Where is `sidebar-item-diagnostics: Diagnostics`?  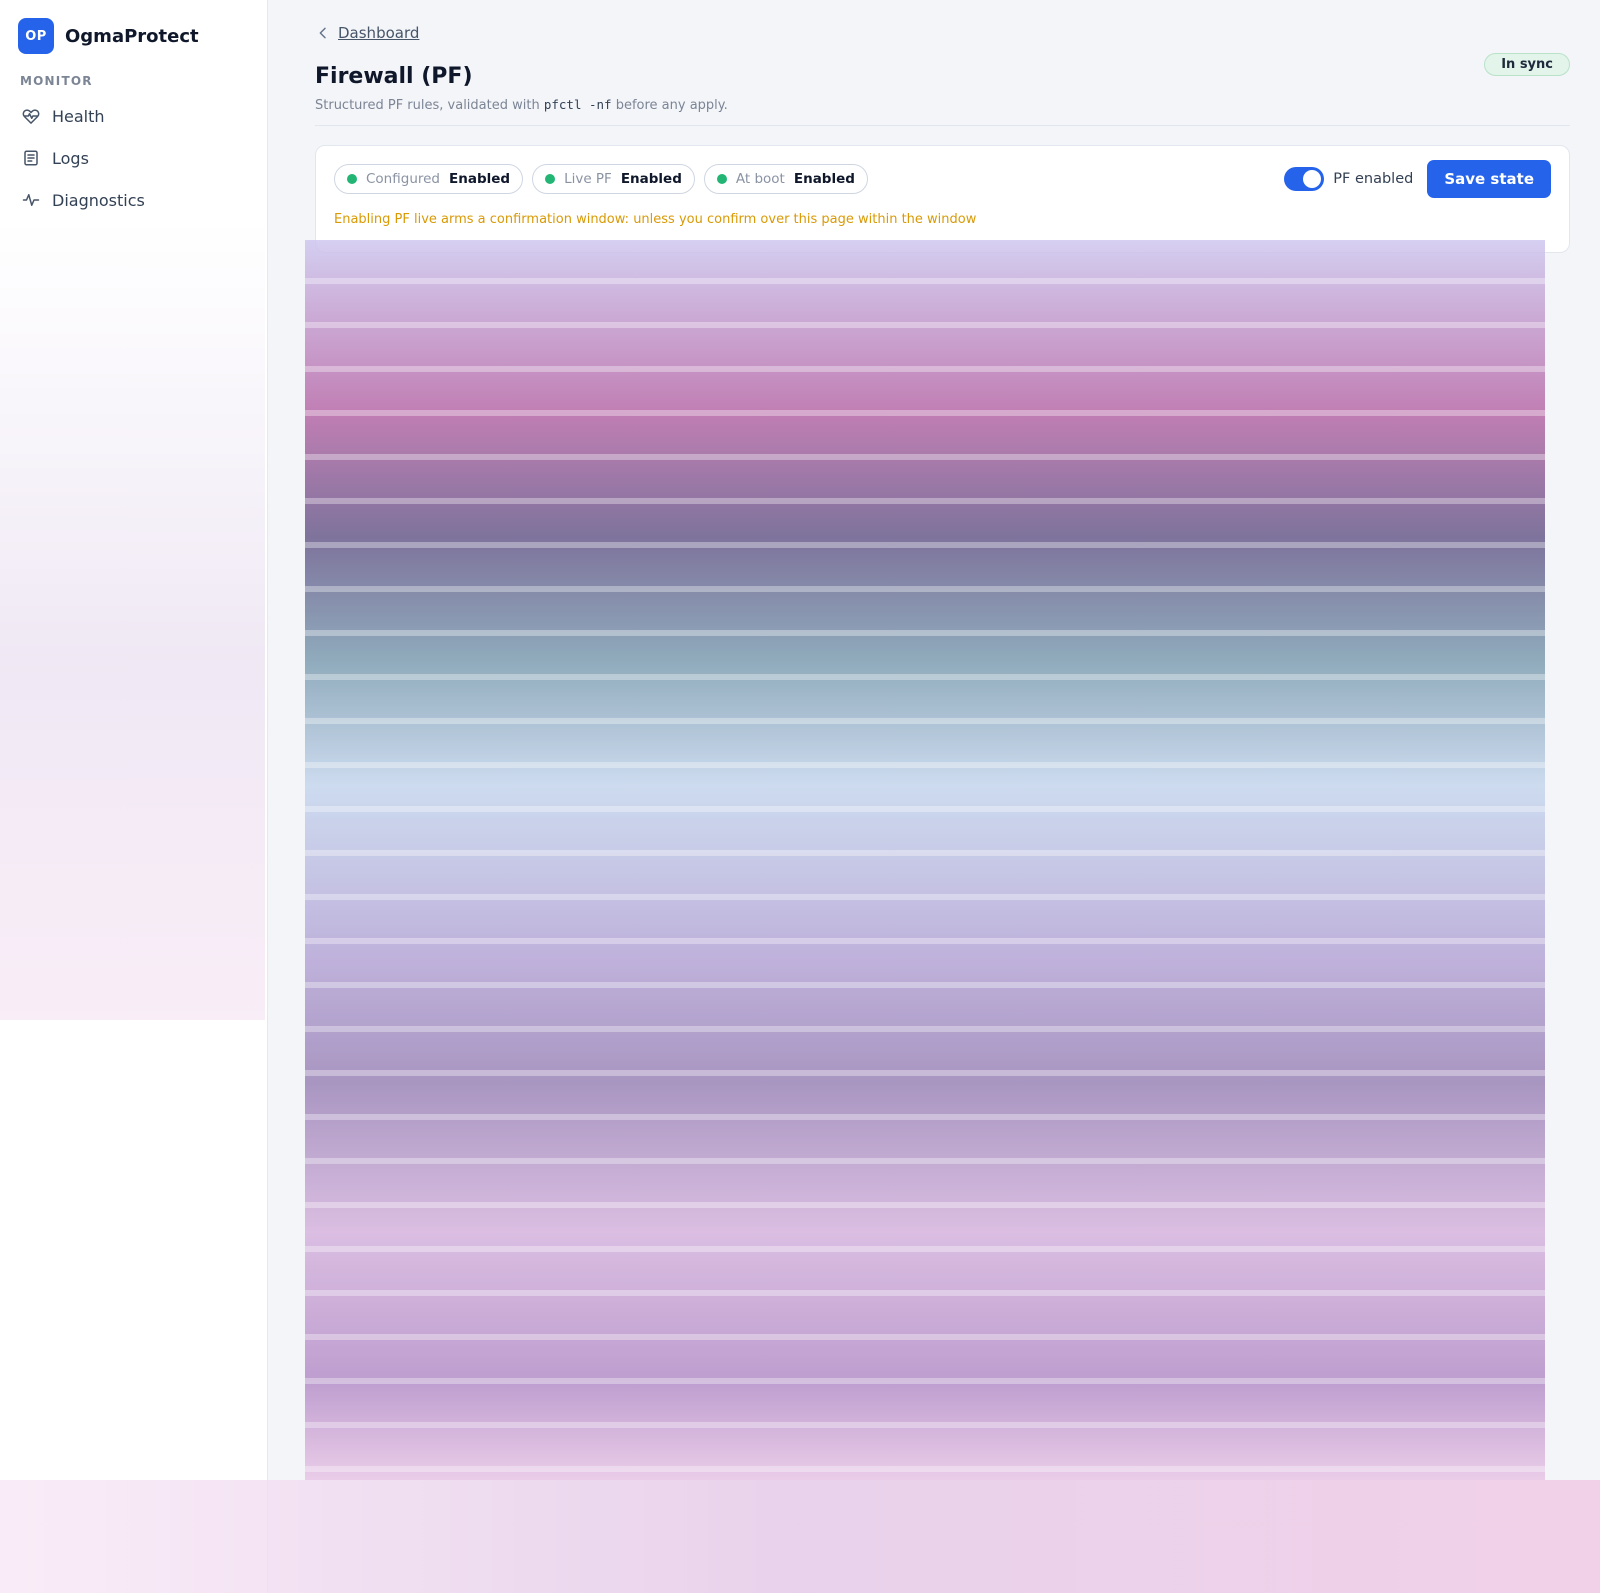
sidebar-item-diagnostics: Diagnostics is located at coordinates (133, 200).